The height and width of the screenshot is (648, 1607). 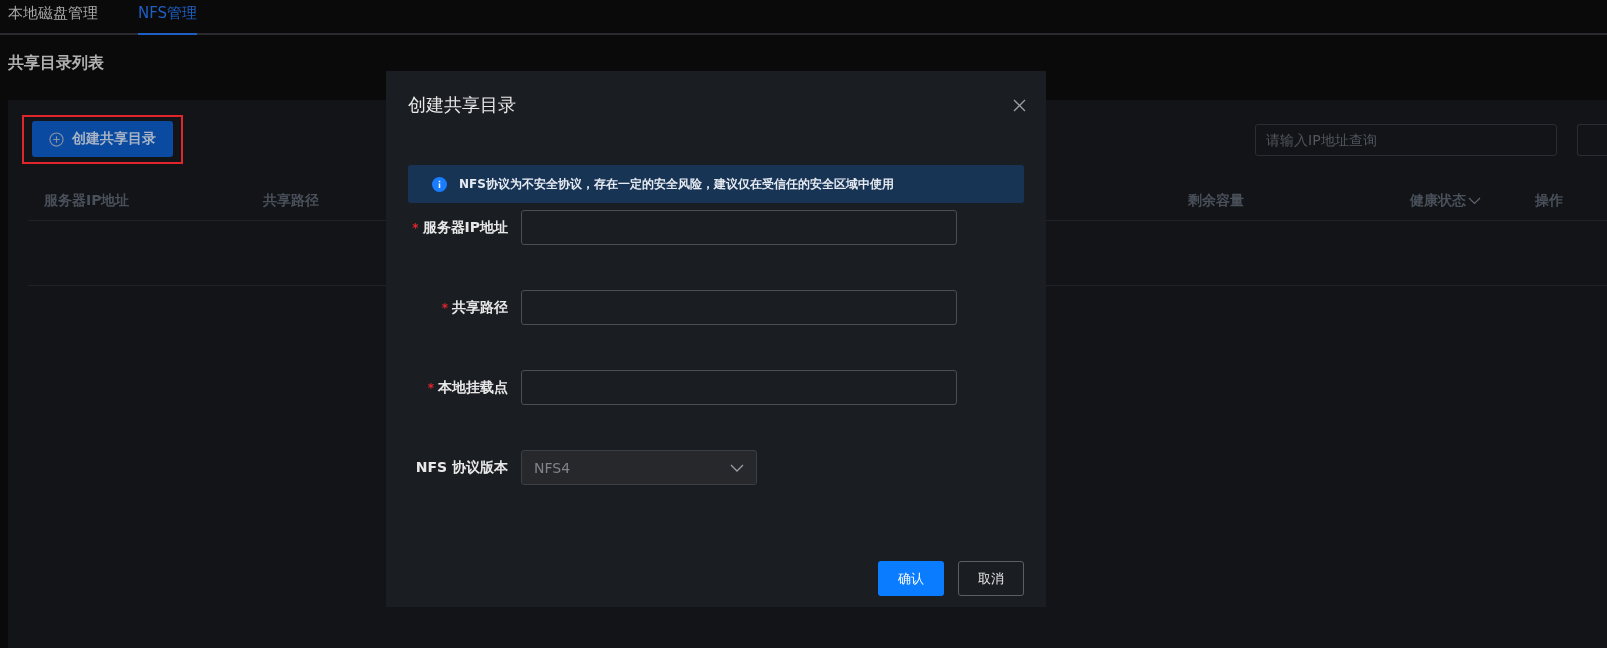 I want to click on column-header: 健康状态, so click(x=1472, y=201).